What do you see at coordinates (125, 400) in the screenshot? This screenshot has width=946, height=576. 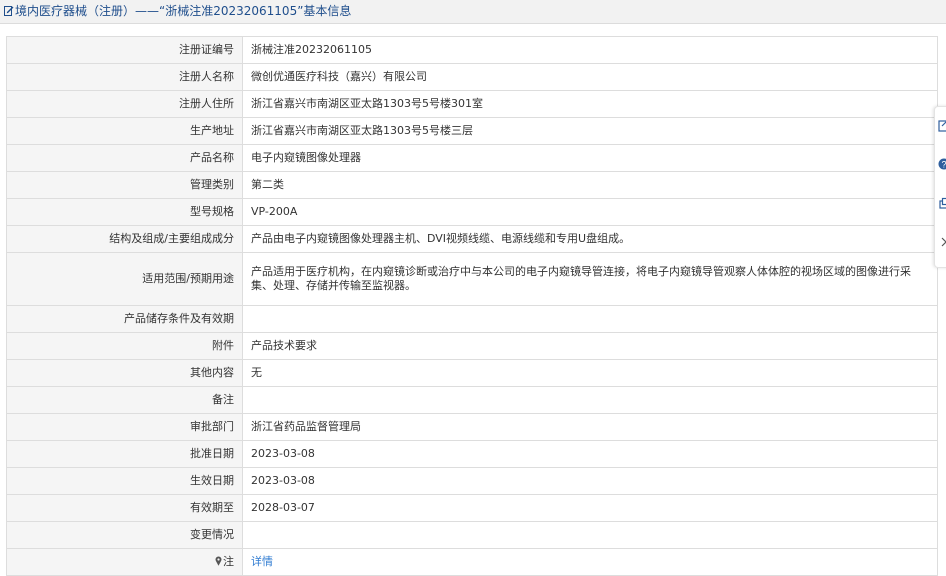 I see `row-label: 备注` at bounding box center [125, 400].